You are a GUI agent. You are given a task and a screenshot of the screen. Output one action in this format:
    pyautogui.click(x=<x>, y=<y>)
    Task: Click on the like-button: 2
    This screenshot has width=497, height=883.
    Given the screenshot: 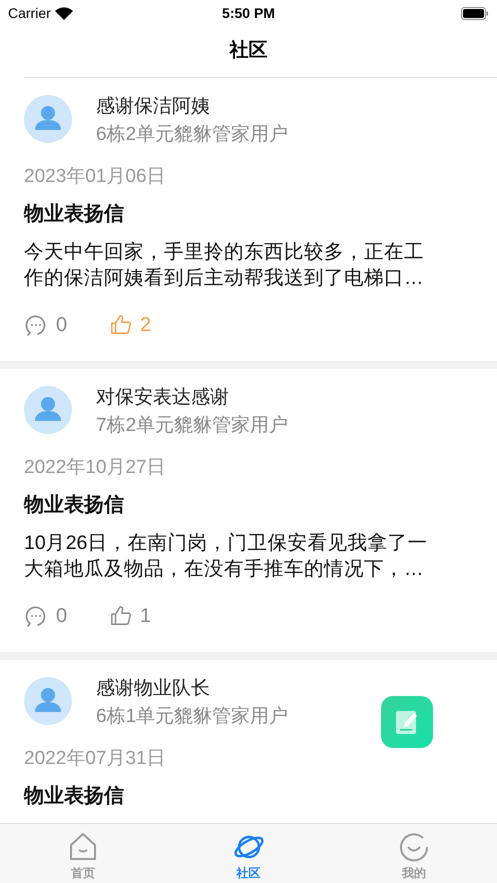 What is the action you would take?
    pyautogui.click(x=131, y=325)
    